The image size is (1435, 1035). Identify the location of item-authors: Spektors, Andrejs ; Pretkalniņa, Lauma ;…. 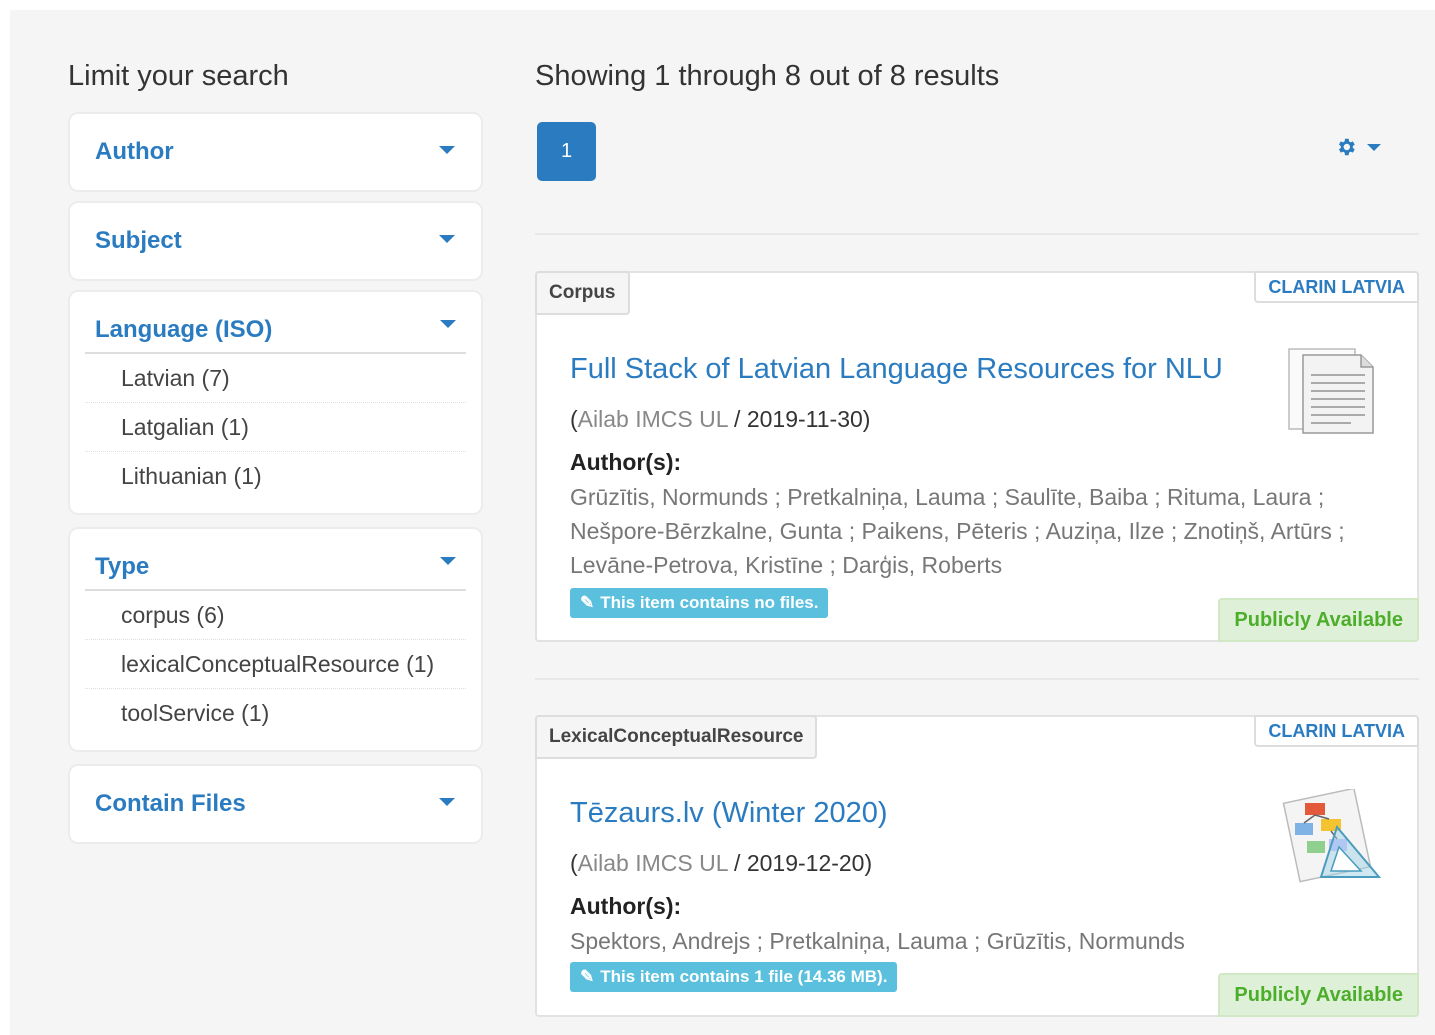
(877, 941).